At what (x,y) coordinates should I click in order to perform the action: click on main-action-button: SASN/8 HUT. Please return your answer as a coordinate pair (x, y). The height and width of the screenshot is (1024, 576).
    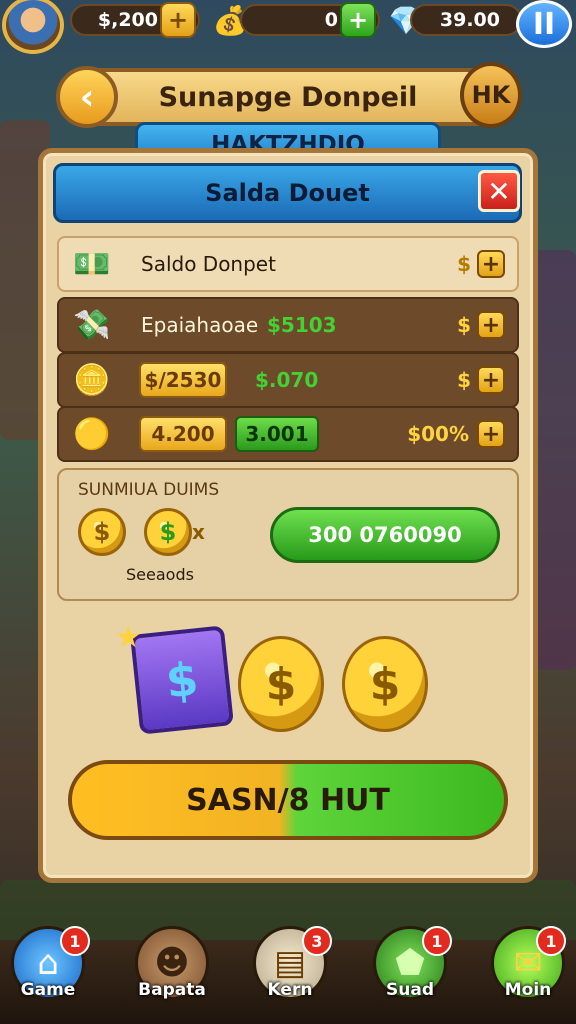
    Looking at the image, I should click on (288, 800).